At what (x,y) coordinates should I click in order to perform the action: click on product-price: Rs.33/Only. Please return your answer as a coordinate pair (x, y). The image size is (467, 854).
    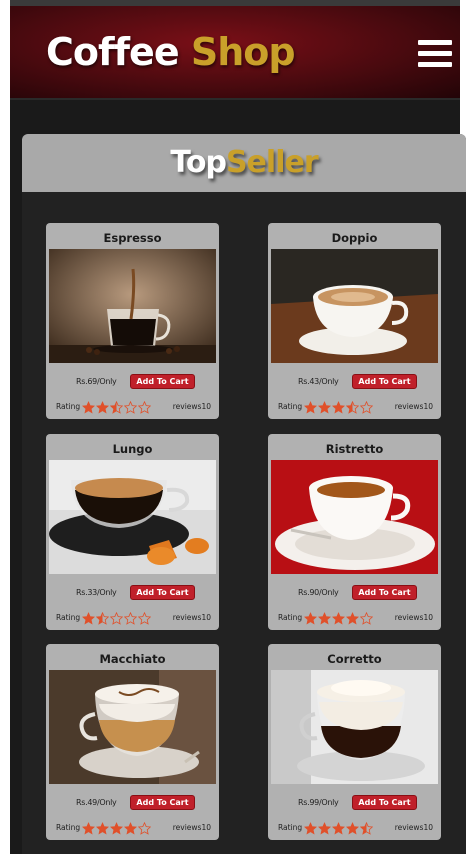
    Looking at the image, I should click on (96, 592).